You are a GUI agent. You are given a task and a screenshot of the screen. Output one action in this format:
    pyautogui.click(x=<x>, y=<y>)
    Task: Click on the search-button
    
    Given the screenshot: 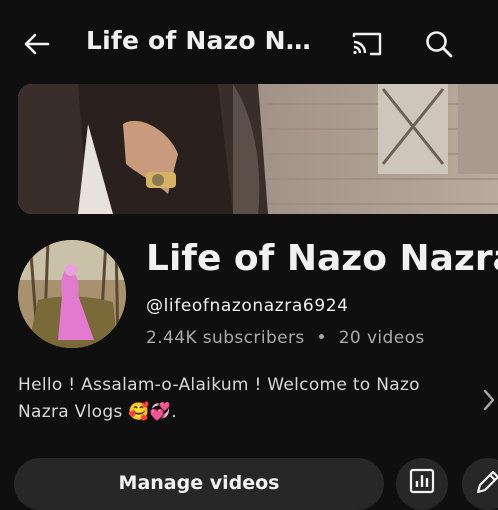 What is the action you would take?
    pyautogui.click(x=439, y=44)
    